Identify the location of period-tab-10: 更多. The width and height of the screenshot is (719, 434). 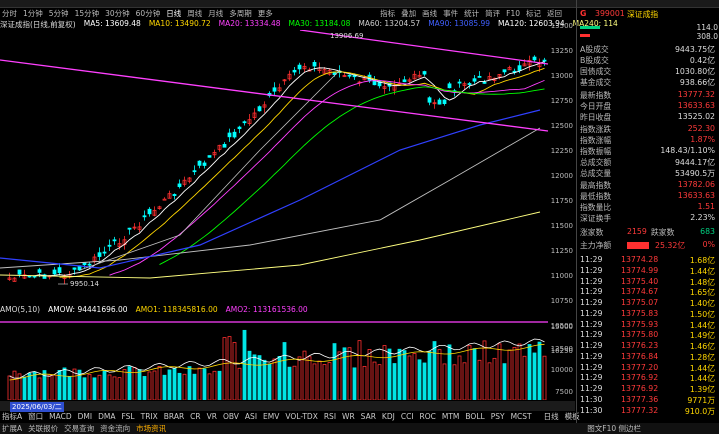
(265, 13).